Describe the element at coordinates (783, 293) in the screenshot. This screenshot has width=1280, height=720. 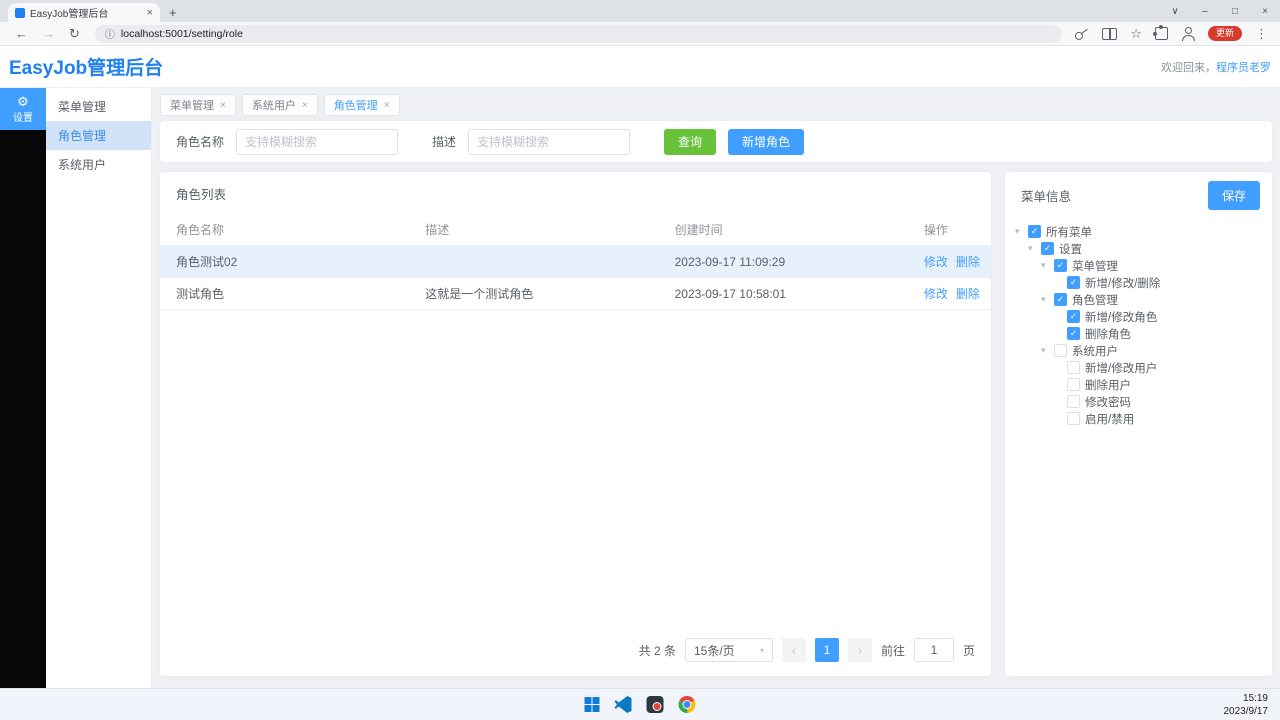
I see `cell-created-time: 2023-09-17 10:58:01` at that location.